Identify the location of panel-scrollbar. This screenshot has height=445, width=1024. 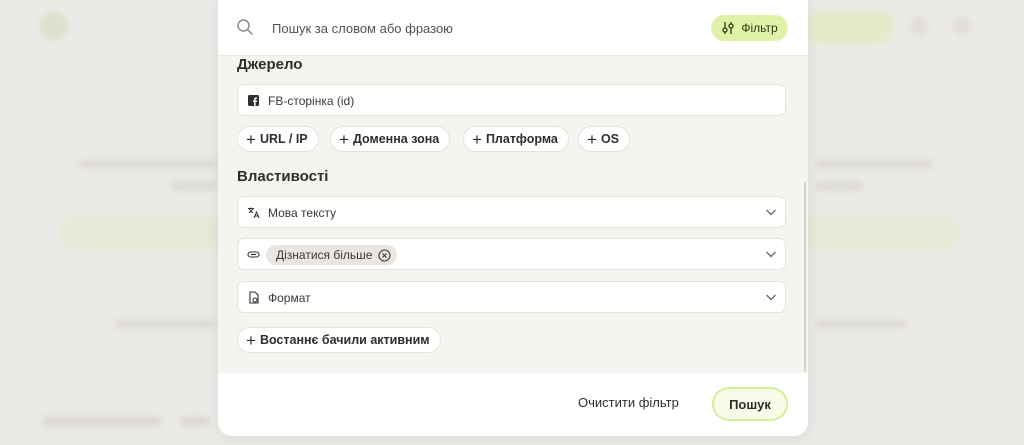
(805, 277).